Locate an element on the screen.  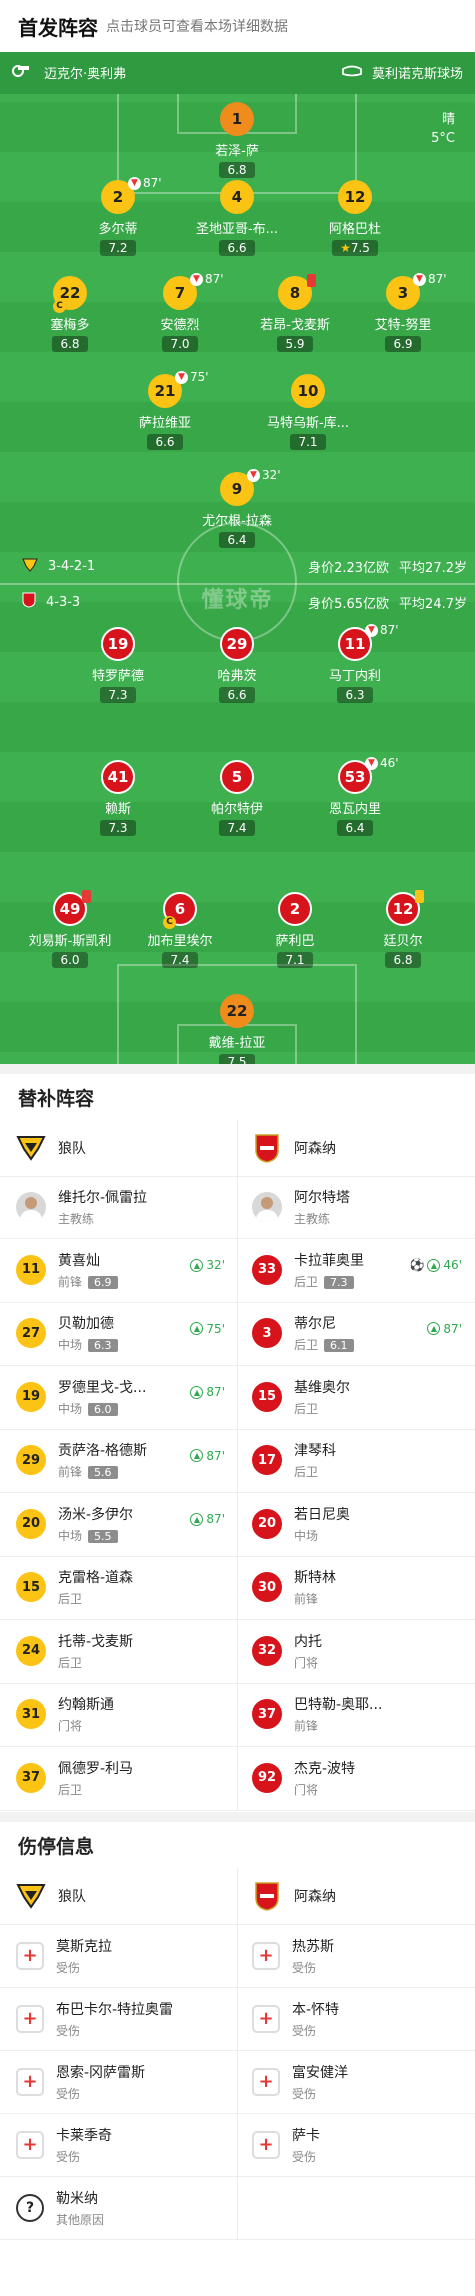
sub-player-item: 11 黄喜灿 前锋 6.9 ▲ 32' is located at coordinates (118, 1270).